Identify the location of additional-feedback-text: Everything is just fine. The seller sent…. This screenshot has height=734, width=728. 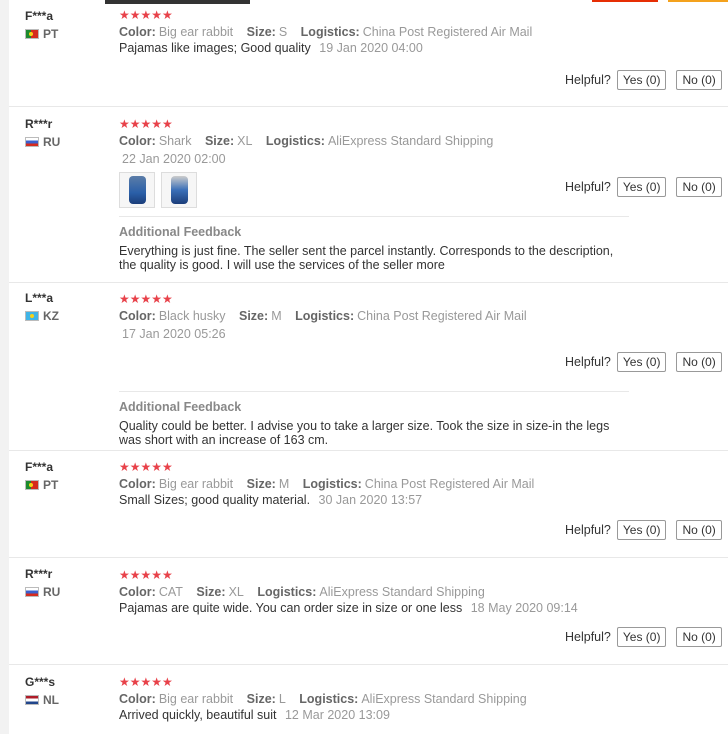
(366, 258).